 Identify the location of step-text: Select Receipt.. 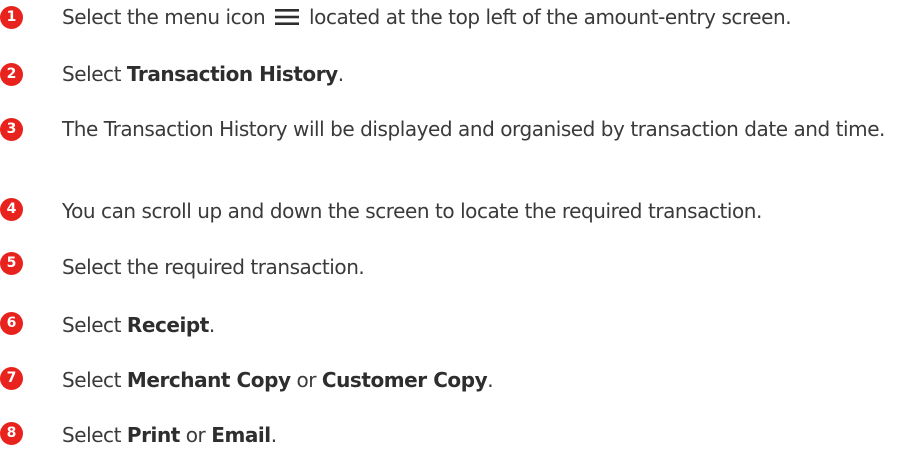
(138, 325).